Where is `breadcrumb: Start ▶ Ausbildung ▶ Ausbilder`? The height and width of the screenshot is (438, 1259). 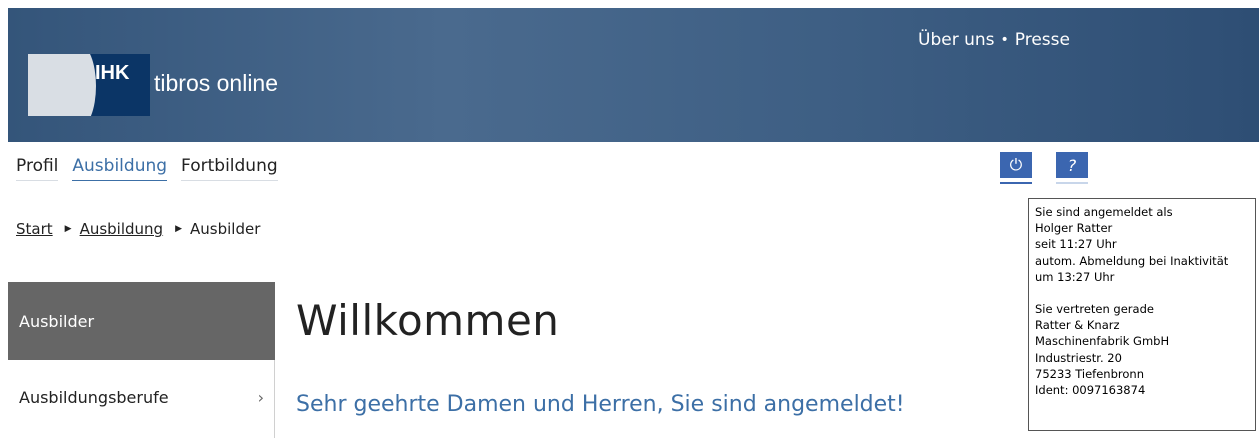 breadcrumb: Start ▶ Ausbildung ▶ Ausbilder is located at coordinates (138, 229).